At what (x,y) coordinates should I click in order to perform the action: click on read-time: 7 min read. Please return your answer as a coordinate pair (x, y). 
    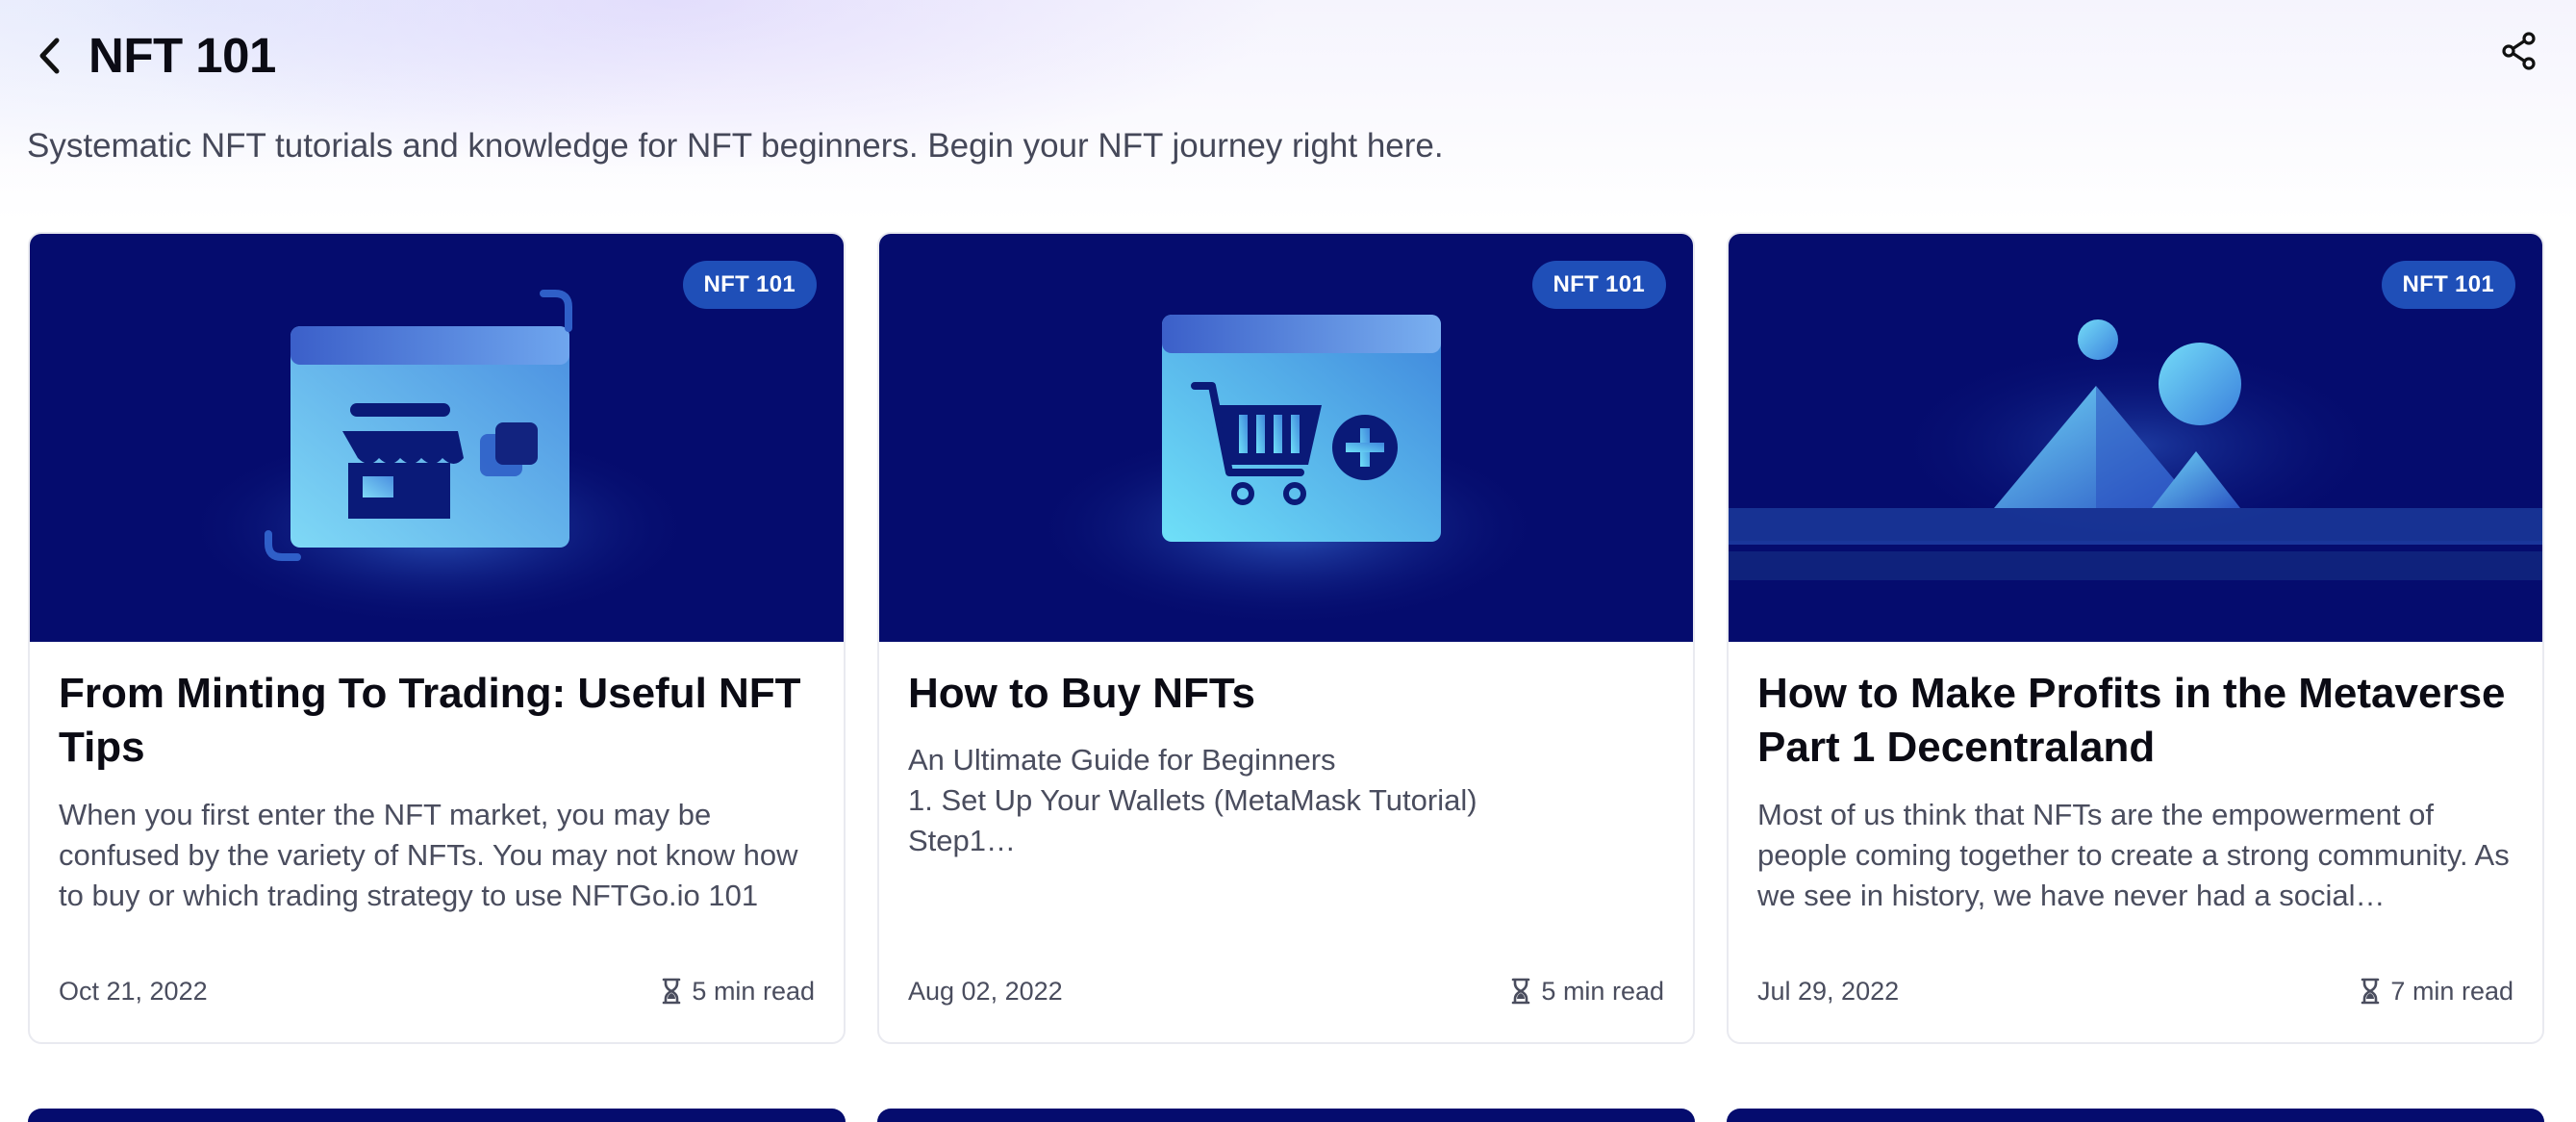
    Looking at the image, I should click on (2436, 991).